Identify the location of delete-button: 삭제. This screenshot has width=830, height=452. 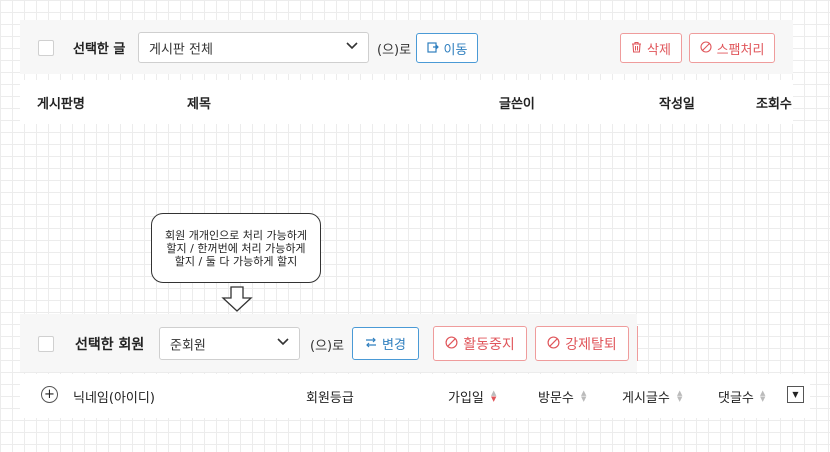
(651, 48).